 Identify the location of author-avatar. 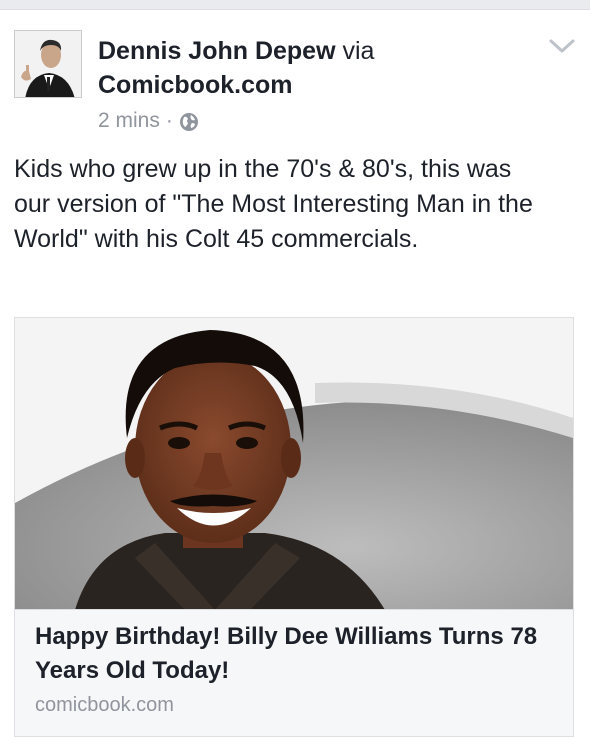
(48, 64).